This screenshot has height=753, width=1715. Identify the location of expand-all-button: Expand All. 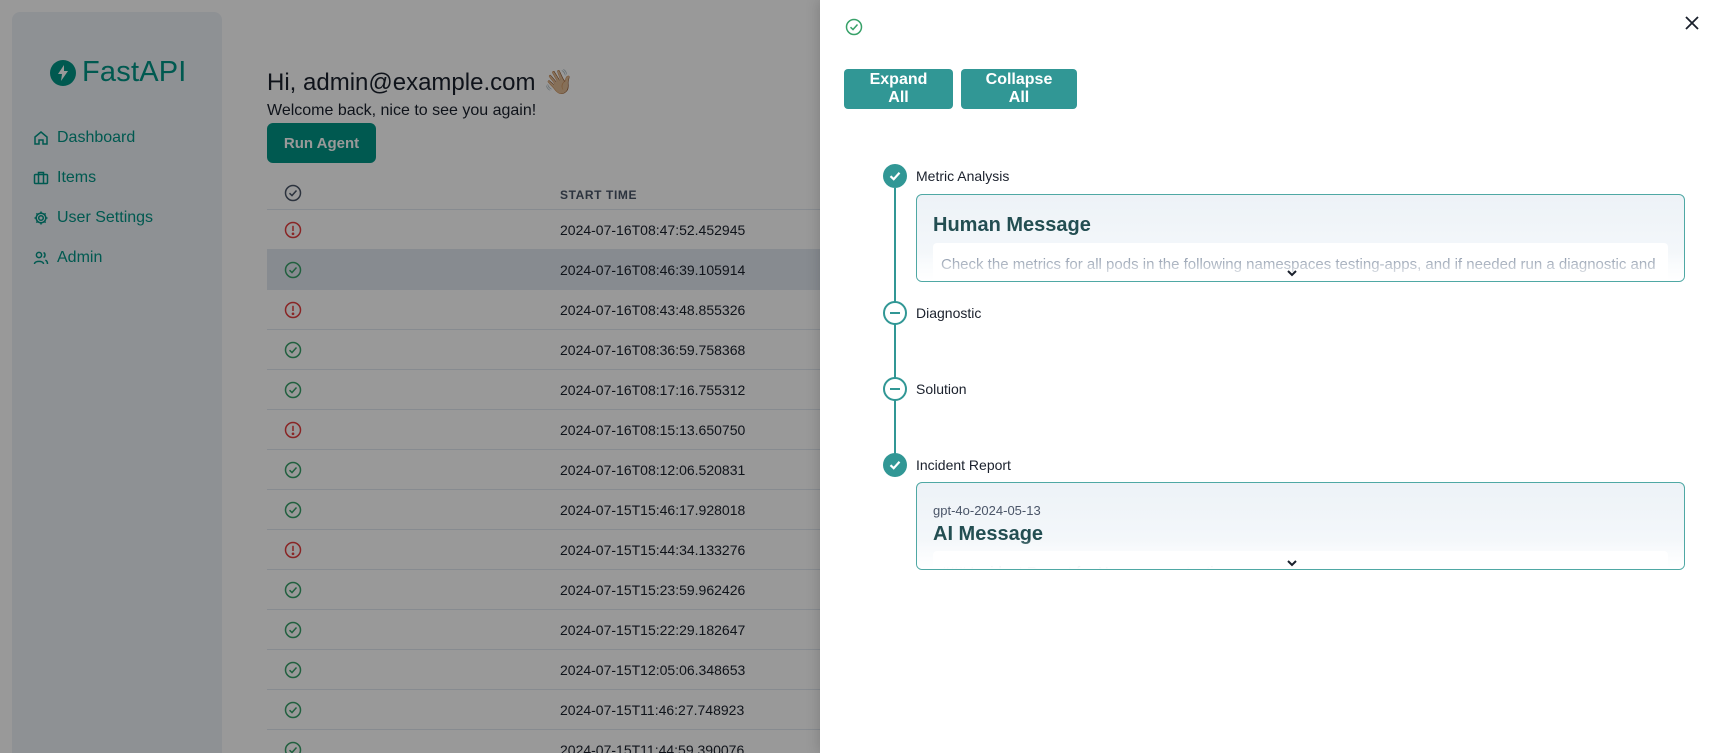
(898, 89).